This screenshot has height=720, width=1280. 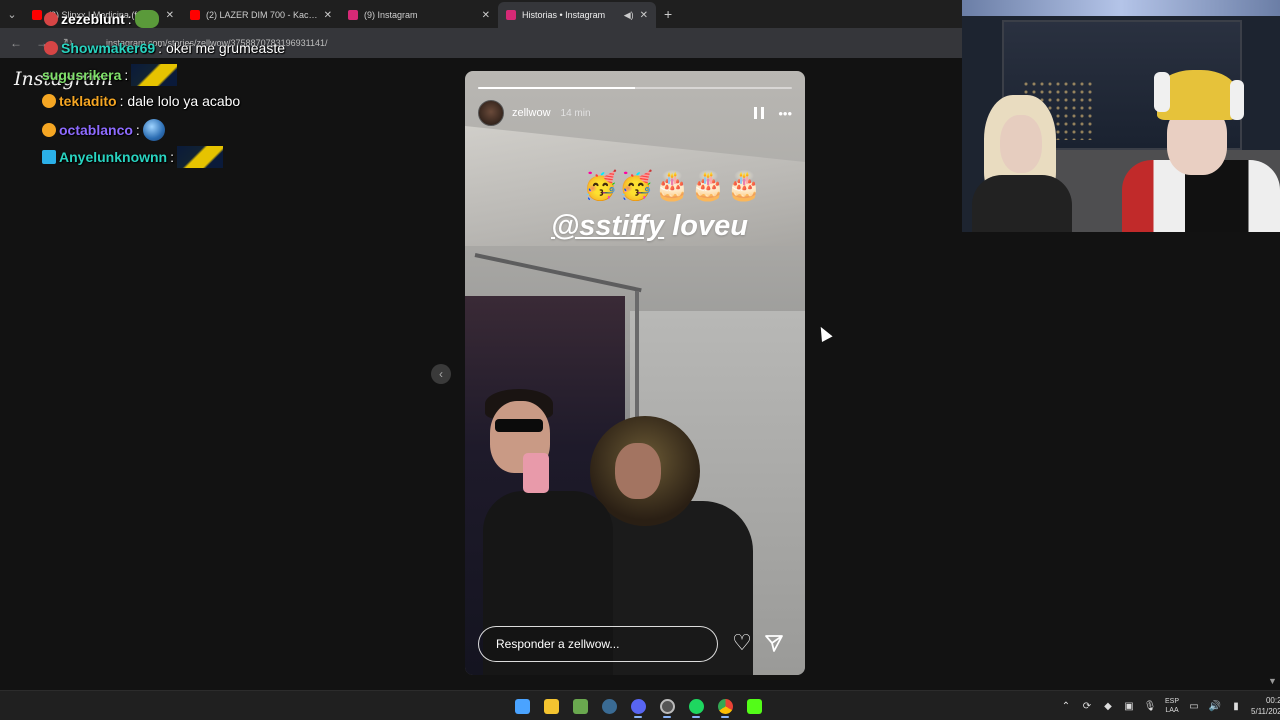 I want to click on chat-username: Showmaker69, so click(x=108, y=48).